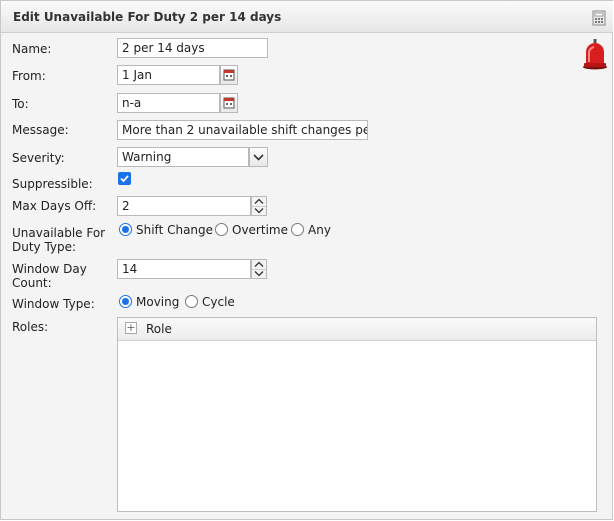  Describe the element at coordinates (125, 301) in the screenshot. I see `radio-moving` at that location.